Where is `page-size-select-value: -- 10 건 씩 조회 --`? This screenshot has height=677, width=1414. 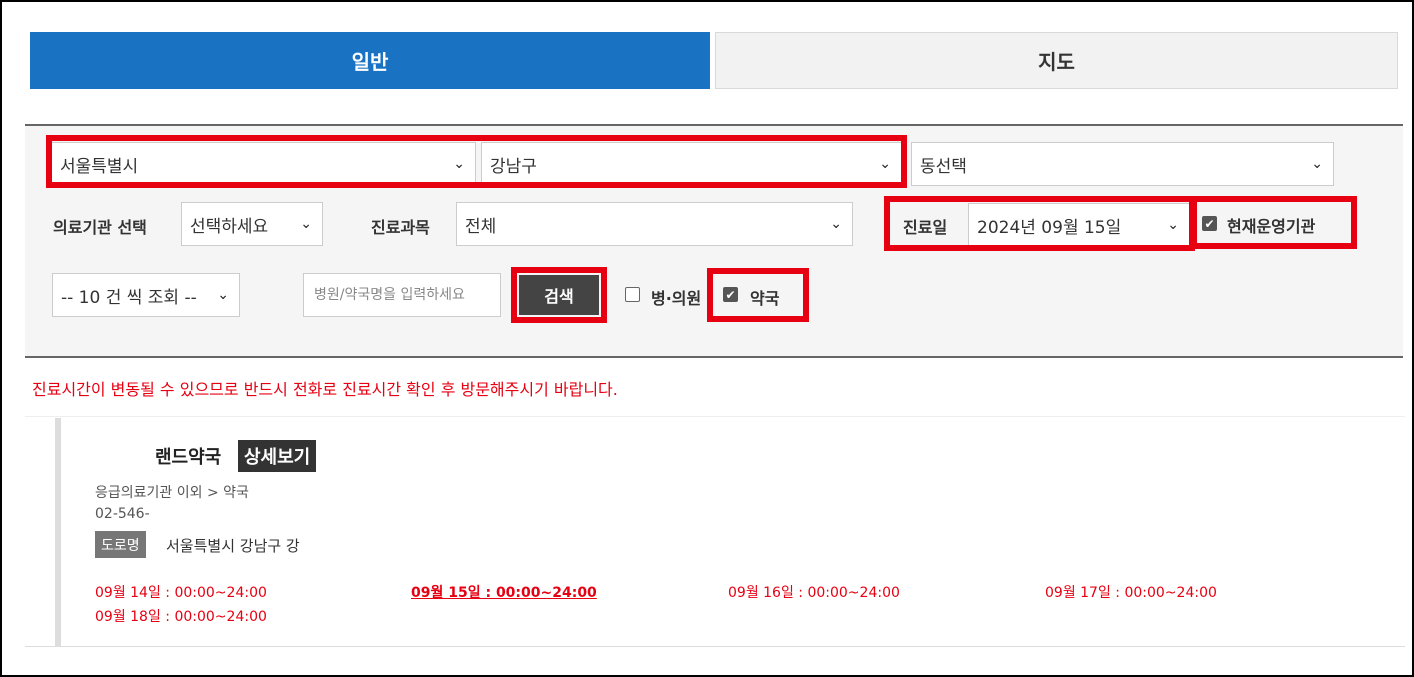
page-size-select-value: -- 10 건 씩 조회 -- is located at coordinates (129, 297).